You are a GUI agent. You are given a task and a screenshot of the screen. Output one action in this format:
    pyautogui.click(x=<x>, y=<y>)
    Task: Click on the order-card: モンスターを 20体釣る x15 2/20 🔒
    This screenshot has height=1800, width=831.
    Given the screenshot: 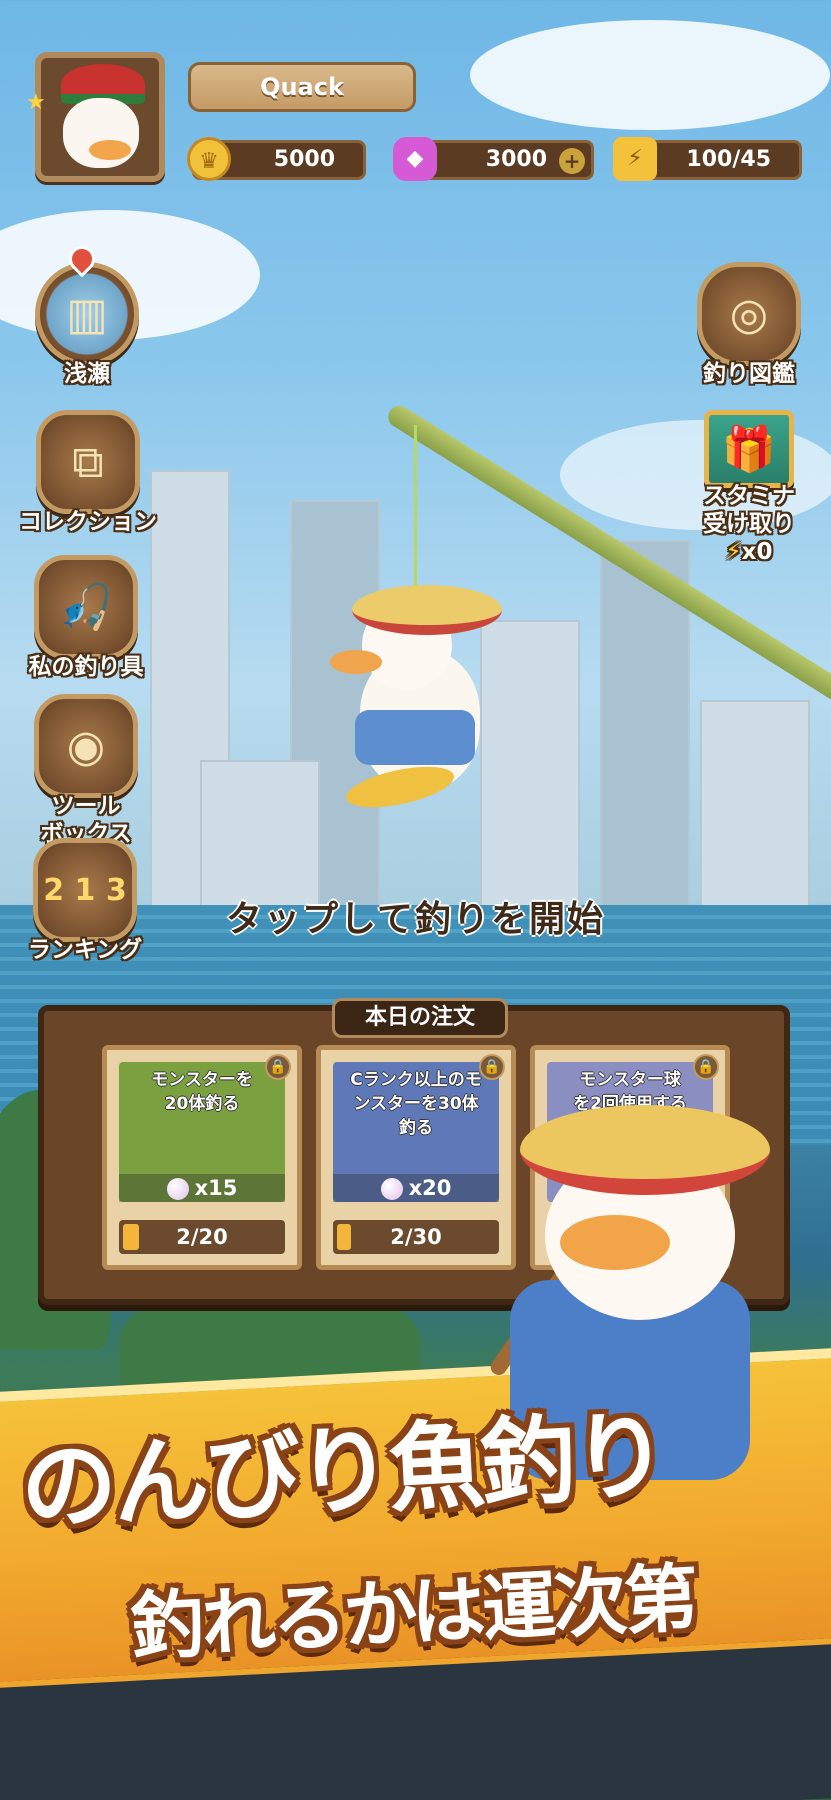 What is the action you would take?
    pyautogui.click(x=202, y=1157)
    